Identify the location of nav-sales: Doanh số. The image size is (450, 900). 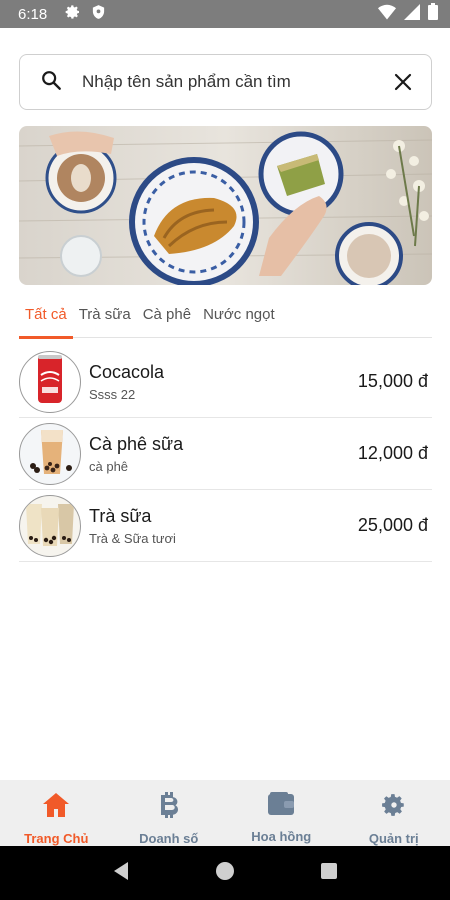
(169, 813).